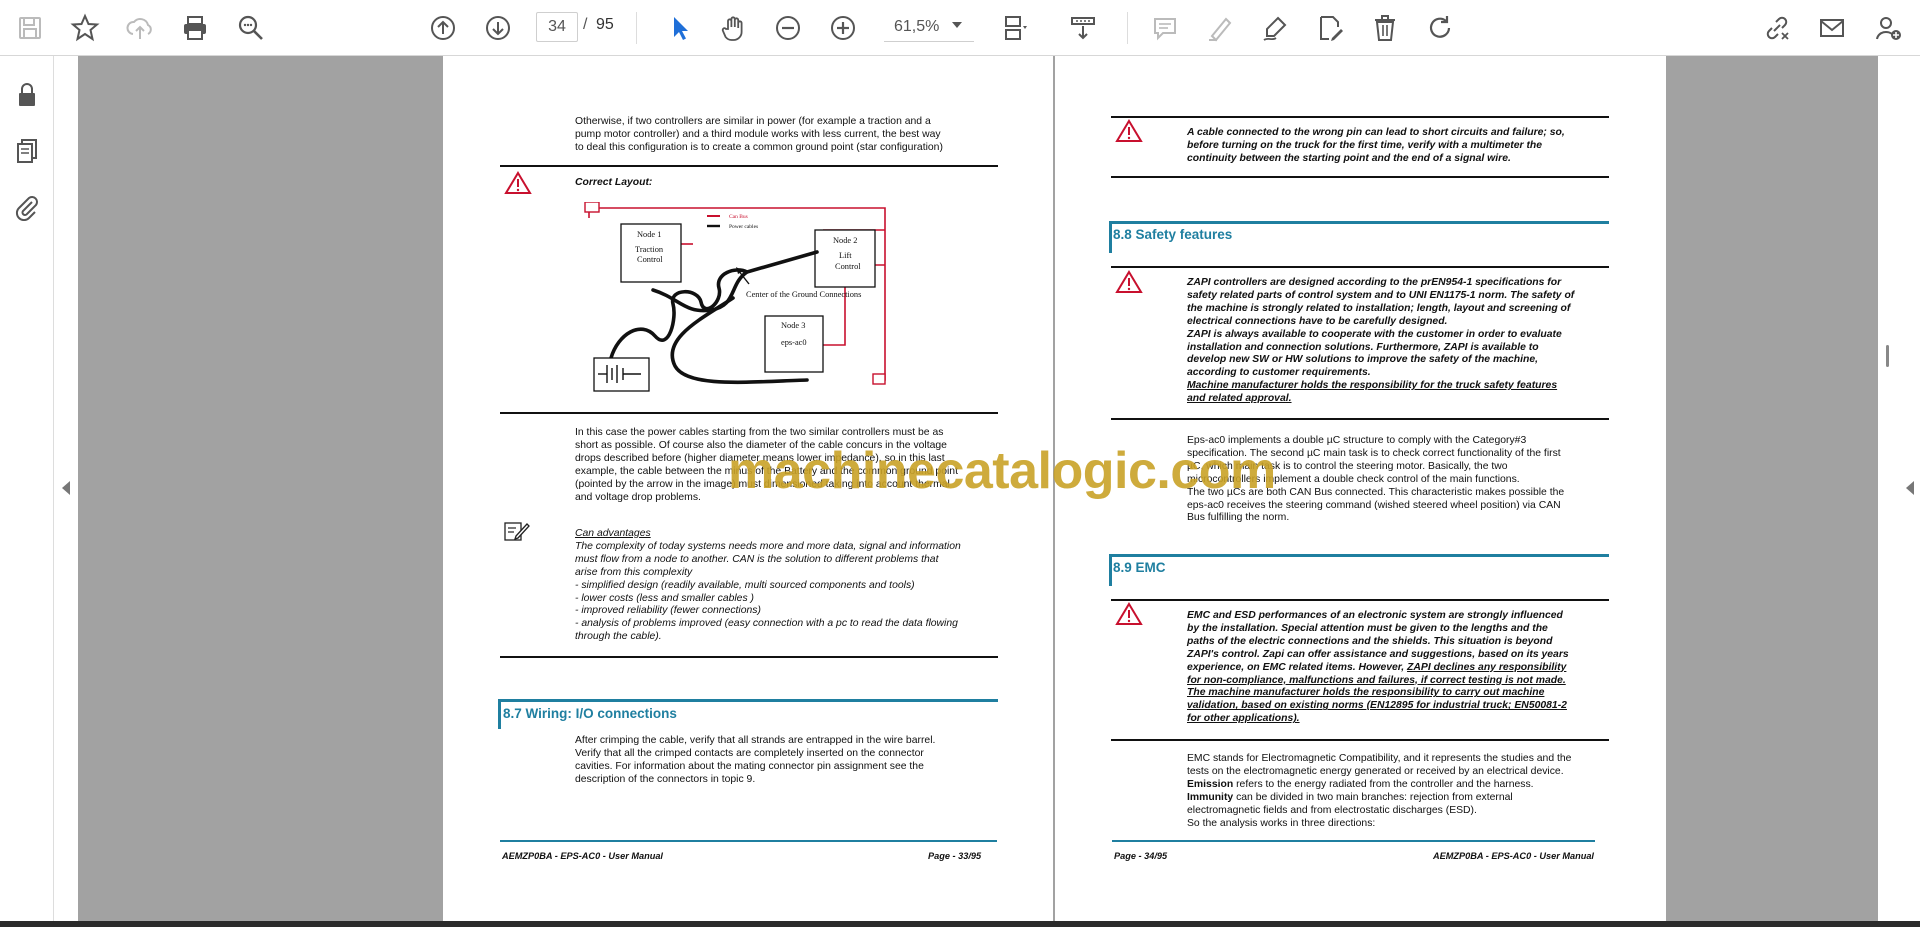 This screenshot has height=927, width=1920. What do you see at coordinates (738, 217) in the screenshot?
I see `legend-can-label: Can Bus` at bounding box center [738, 217].